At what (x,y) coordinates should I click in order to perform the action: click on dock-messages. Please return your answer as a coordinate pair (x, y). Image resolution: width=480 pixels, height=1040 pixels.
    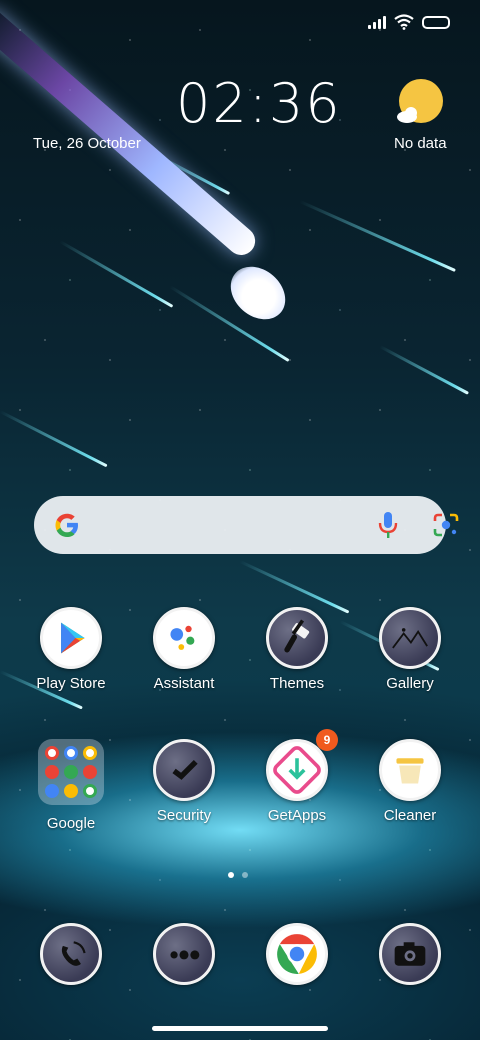
    Looking at the image, I should click on (184, 954).